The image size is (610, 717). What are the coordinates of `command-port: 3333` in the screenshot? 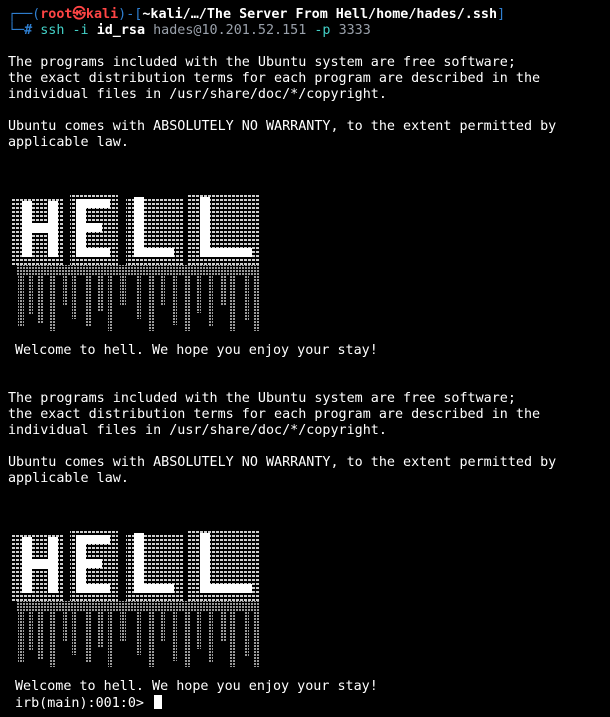 It's located at (354, 30).